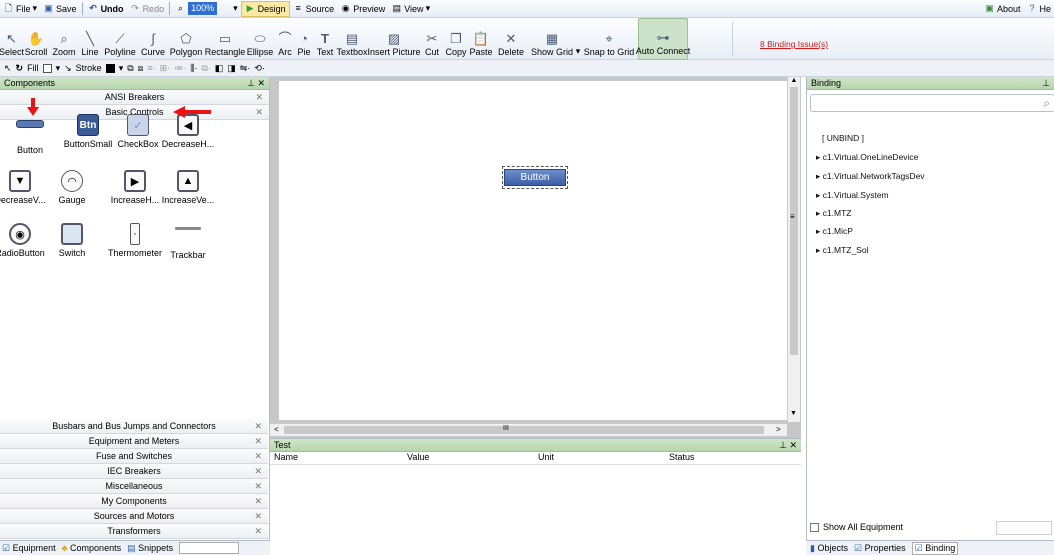  What do you see at coordinates (72, 187) in the screenshot?
I see `component-gauge: ◠ Gauge` at bounding box center [72, 187].